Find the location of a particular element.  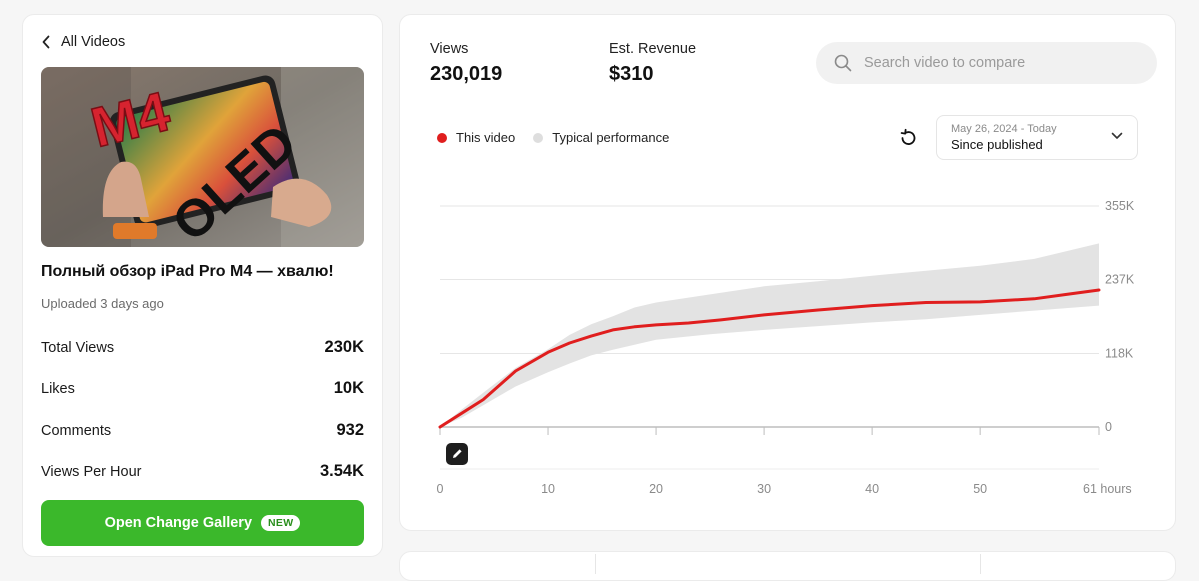

stat-value: 3.54K is located at coordinates (341, 471).